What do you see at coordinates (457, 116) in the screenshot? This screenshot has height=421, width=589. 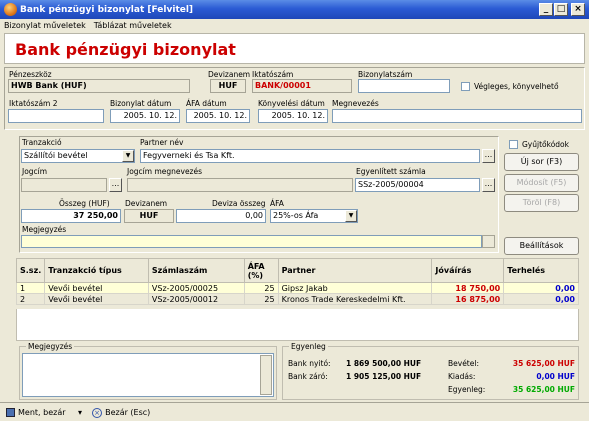 I see `megnevezes-field` at bounding box center [457, 116].